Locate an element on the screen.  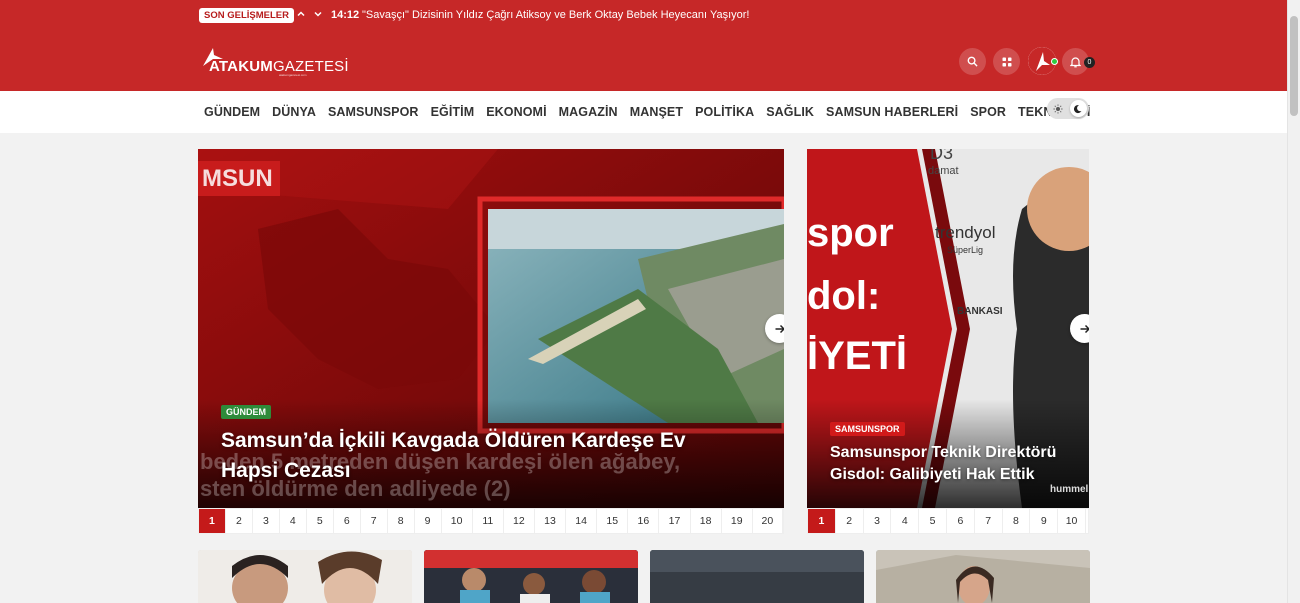
online-status-dot is located at coordinates (1054, 61).